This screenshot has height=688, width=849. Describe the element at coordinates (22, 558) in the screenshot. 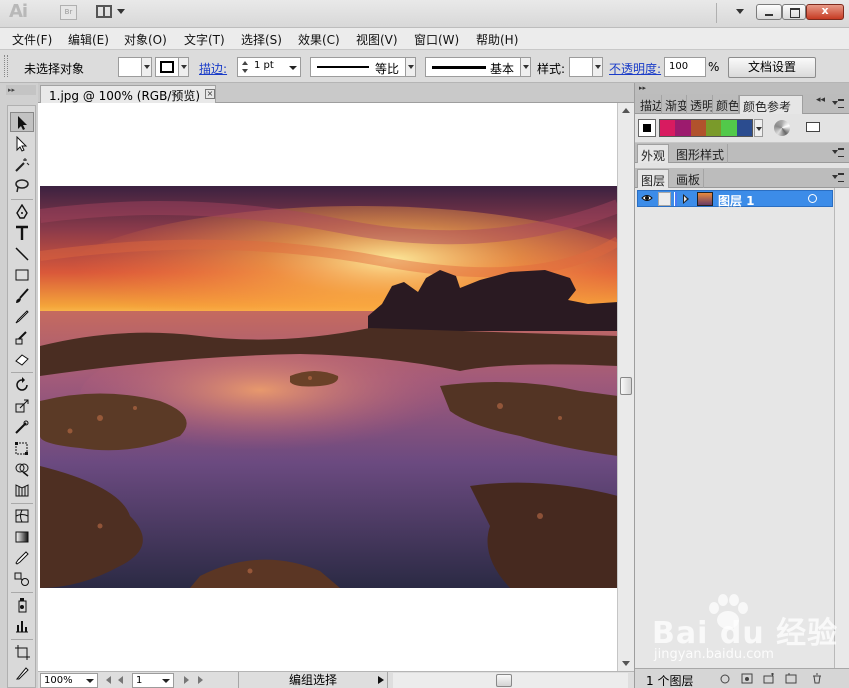

I see `eyedropper-tool` at that location.